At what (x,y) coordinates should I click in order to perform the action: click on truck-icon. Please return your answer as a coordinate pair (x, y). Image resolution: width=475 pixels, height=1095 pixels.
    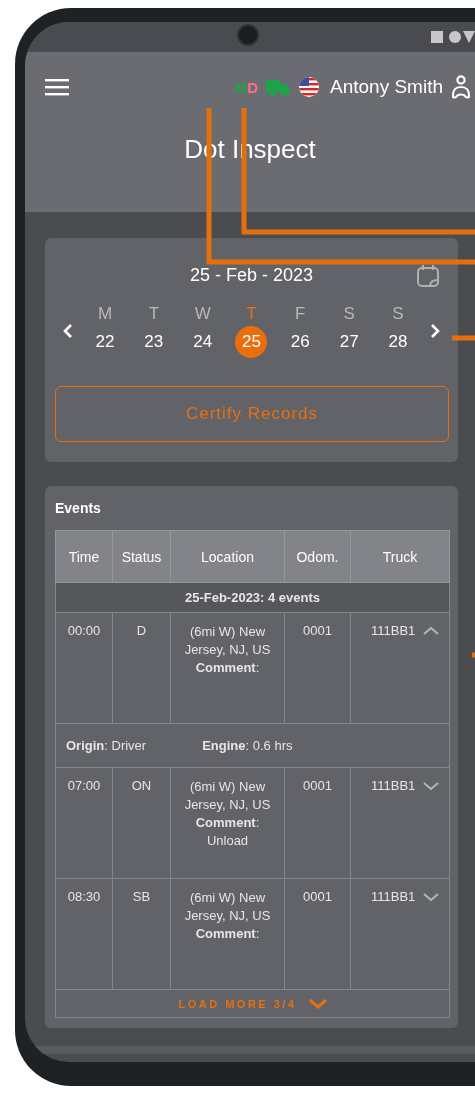
    Looking at the image, I should click on (279, 87).